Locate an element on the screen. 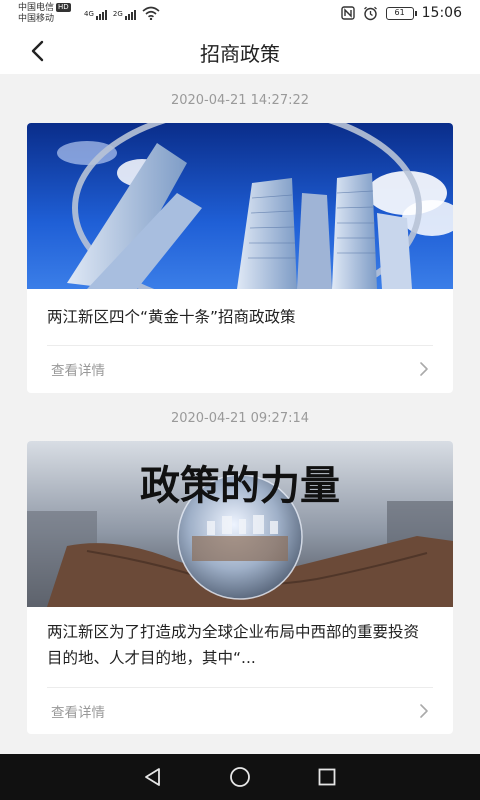 This screenshot has height=800, width=480. signal-icon: 4G is located at coordinates (95, 15).